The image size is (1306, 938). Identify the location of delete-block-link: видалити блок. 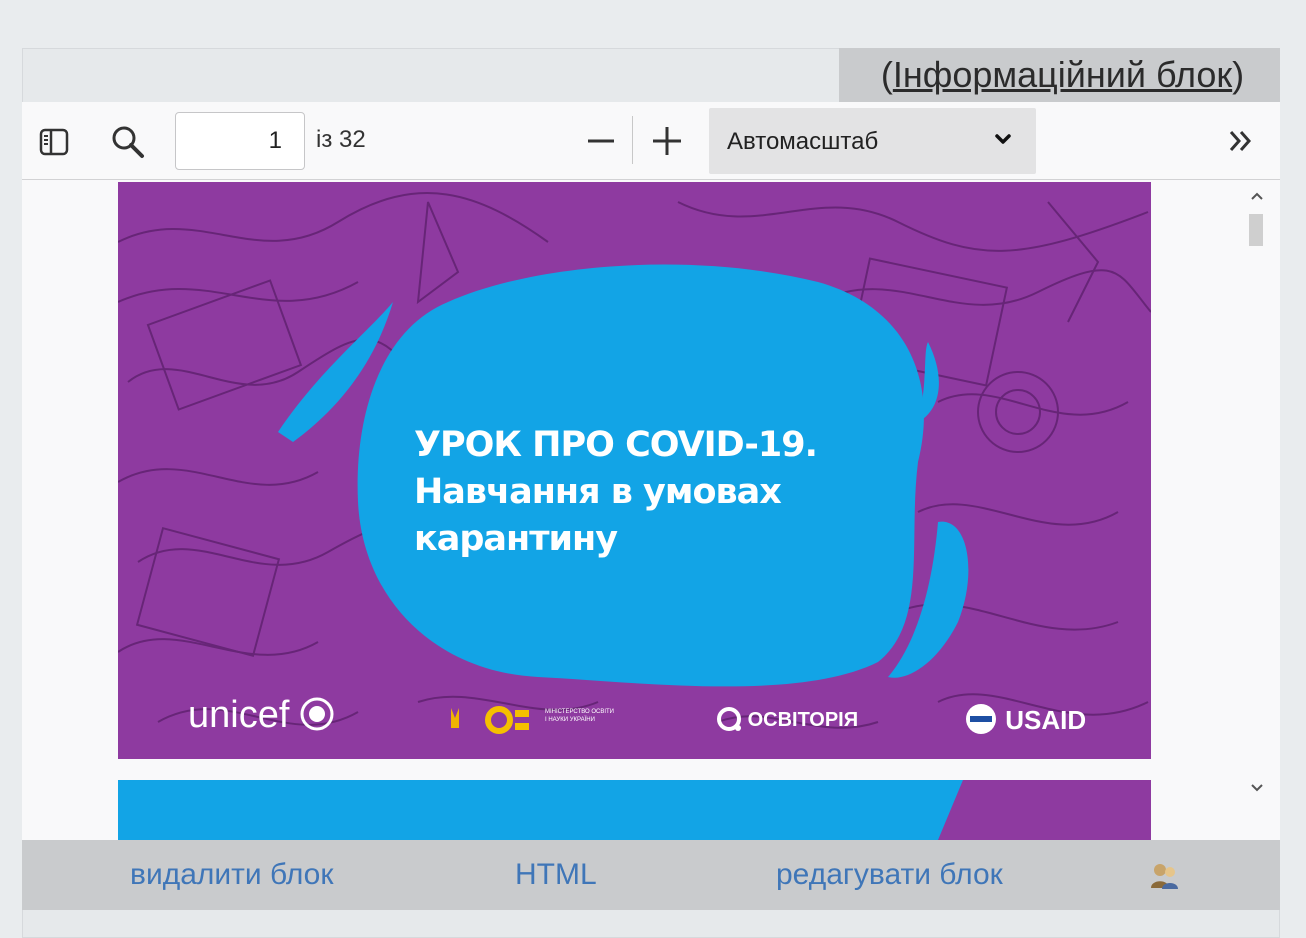
(231, 875).